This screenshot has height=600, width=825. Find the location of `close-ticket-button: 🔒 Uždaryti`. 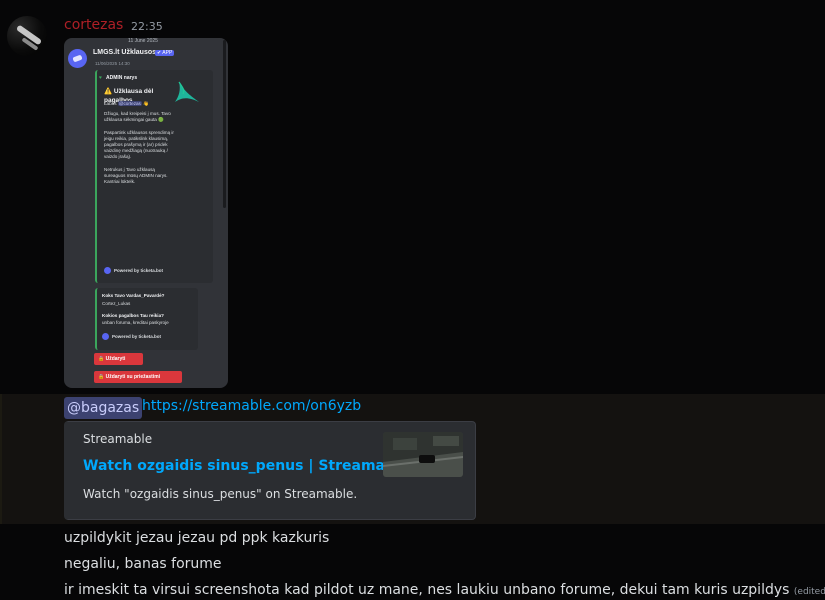

close-ticket-button: 🔒 Uždaryti is located at coordinates (118, 359).